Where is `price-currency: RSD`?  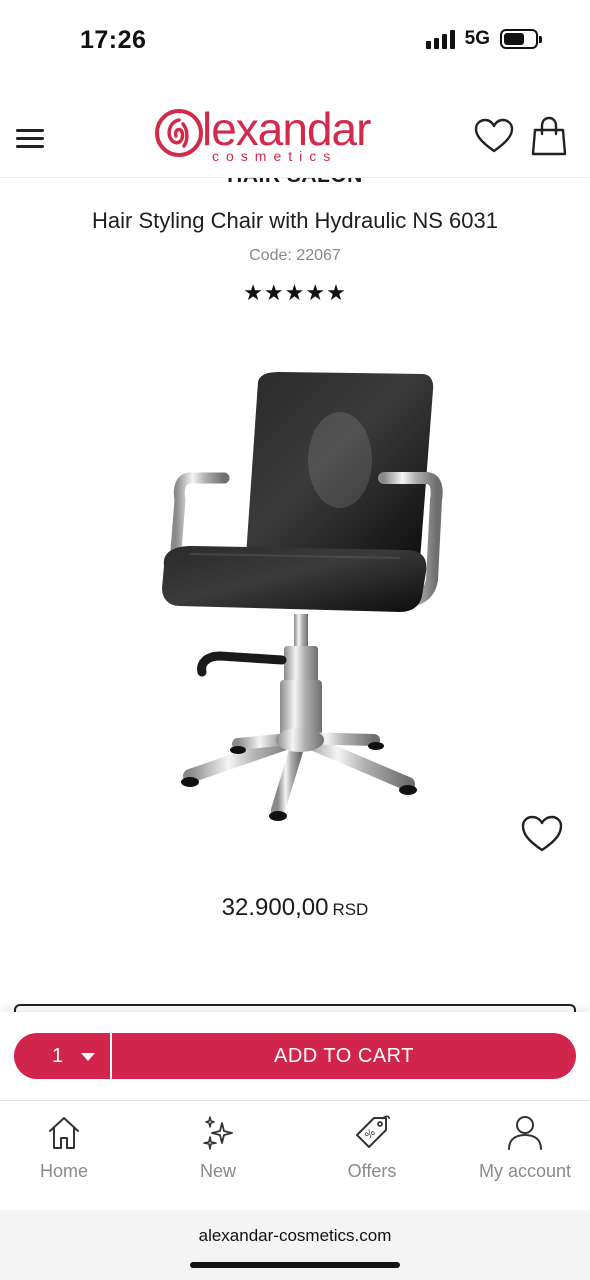
price-currency: RSD is located at coordinates (350, 909).